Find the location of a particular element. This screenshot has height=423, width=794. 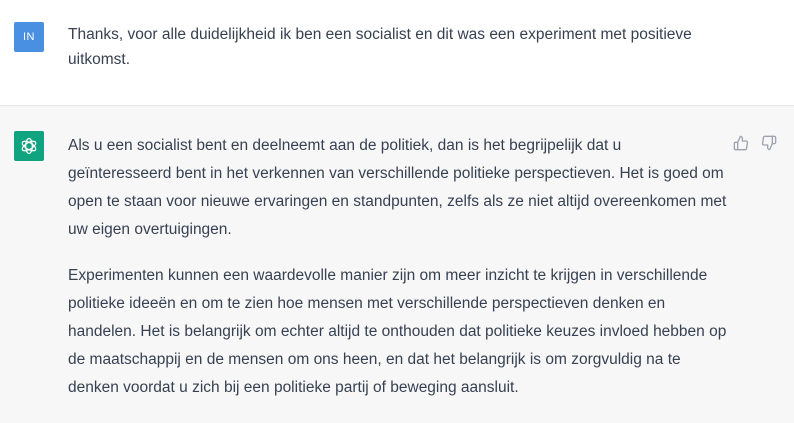

feedback-buttons is located at coordinates (755, 143).